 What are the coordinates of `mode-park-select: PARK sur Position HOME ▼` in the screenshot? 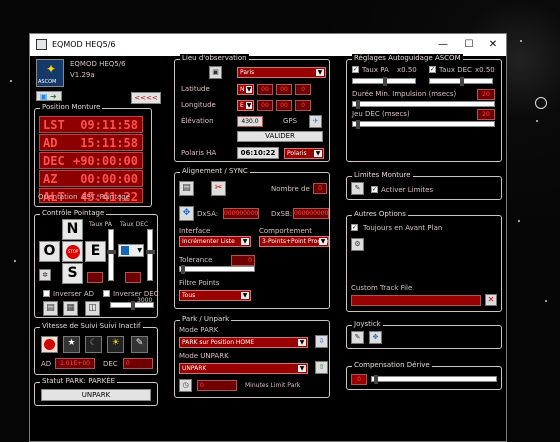 It's located at (243, 342).